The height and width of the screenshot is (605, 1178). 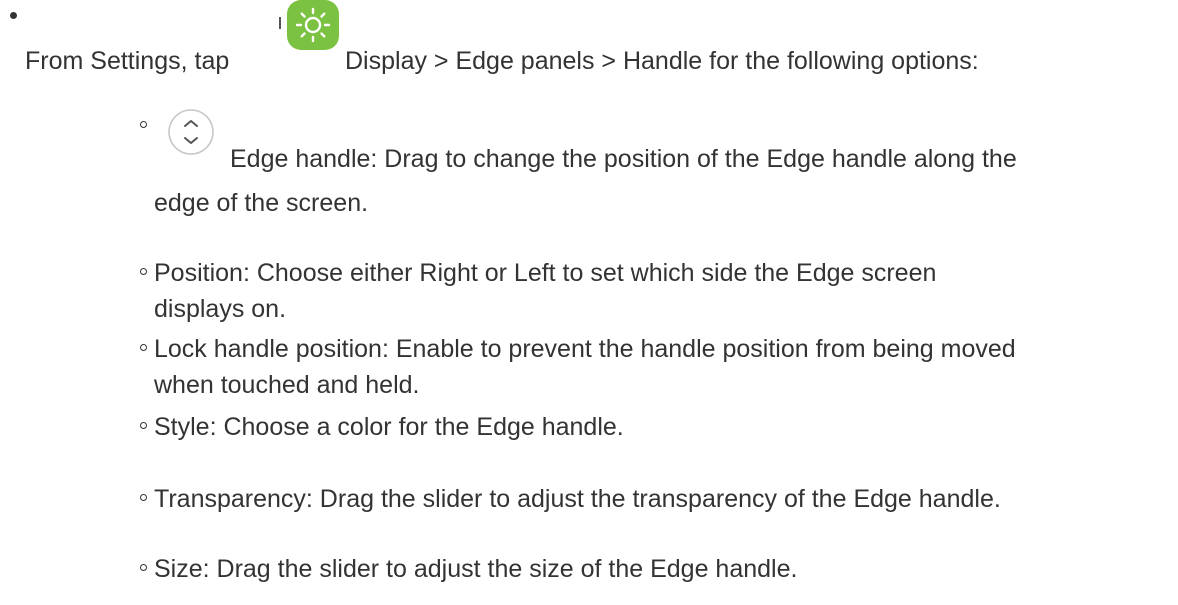 I want to click on edge-handle-icon, so click(x=191, y=132).